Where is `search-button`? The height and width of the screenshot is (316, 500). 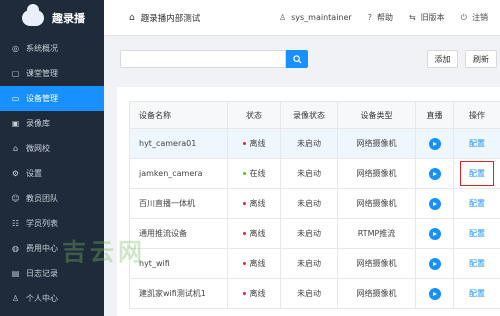
search-button is located at coordinates (297, 59).